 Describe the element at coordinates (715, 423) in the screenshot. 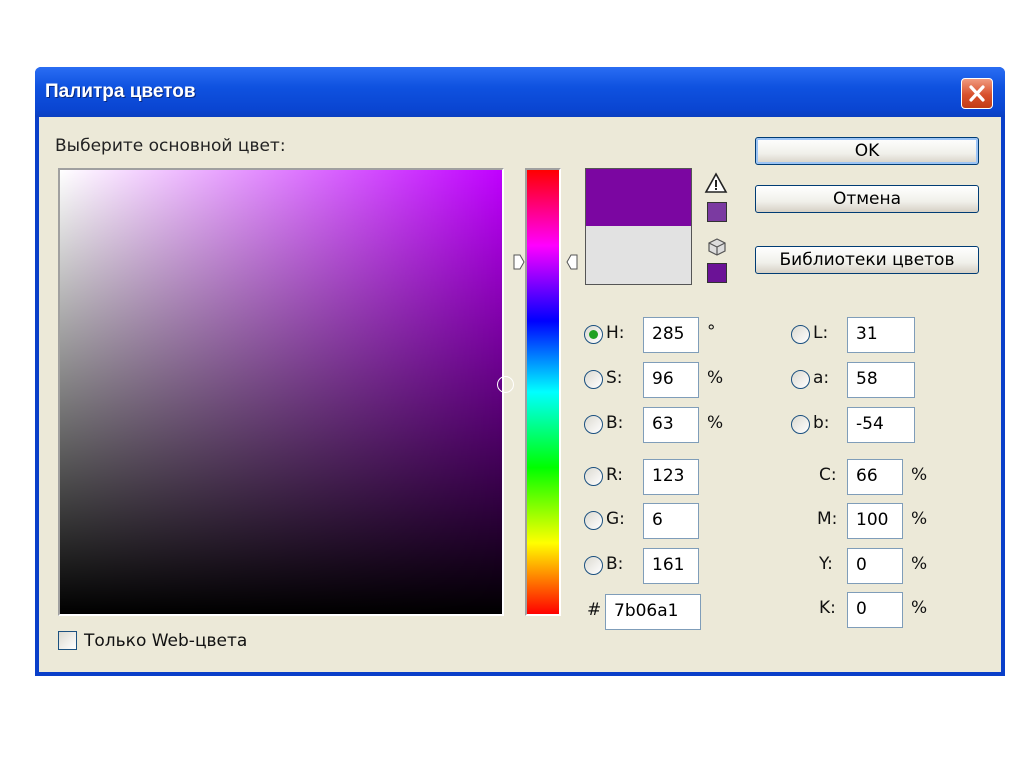

I see `brightness-unit: %` at that location.